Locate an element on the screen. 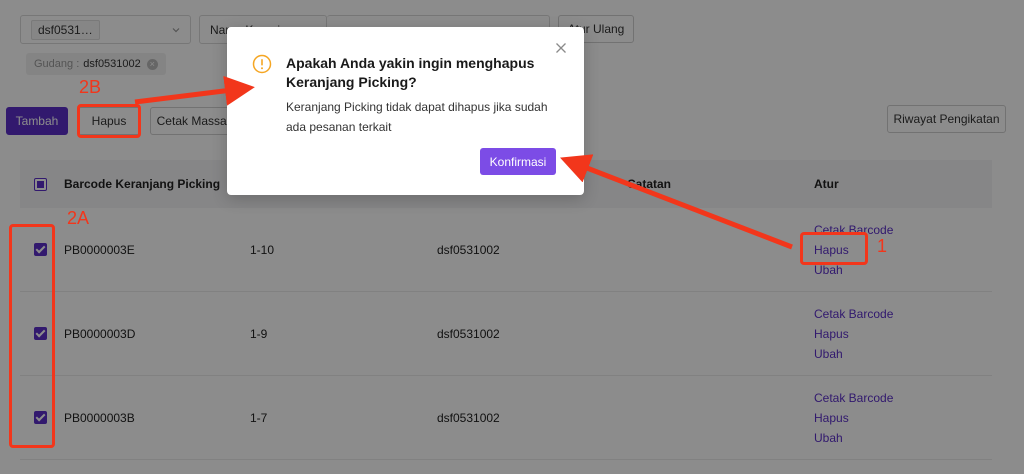 The width and height of the screenshot is (1024, 474). arrow-to-confirm is located at coordinates (676, 202).